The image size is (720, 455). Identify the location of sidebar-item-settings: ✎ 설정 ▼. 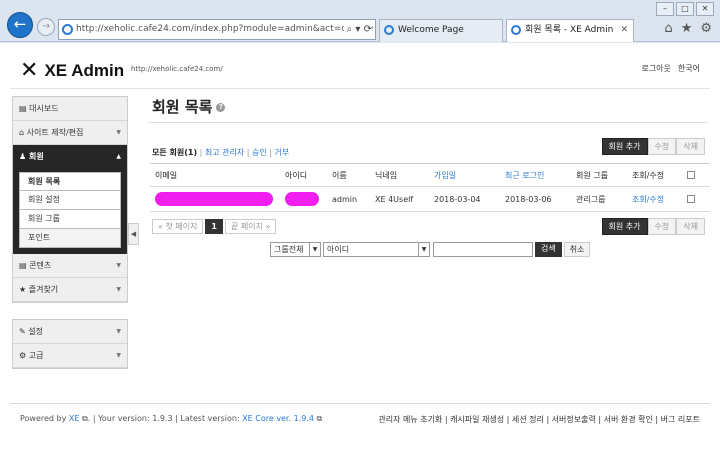
(70, 332).